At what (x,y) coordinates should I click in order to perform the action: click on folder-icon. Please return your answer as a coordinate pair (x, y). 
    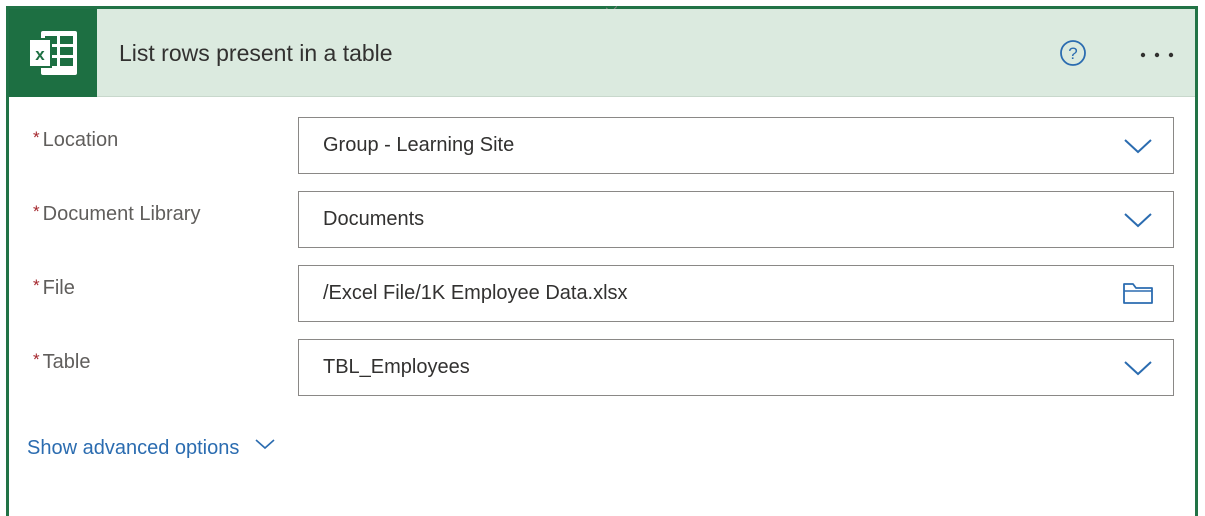
    Looking at the image, I should click on (1138, 293).